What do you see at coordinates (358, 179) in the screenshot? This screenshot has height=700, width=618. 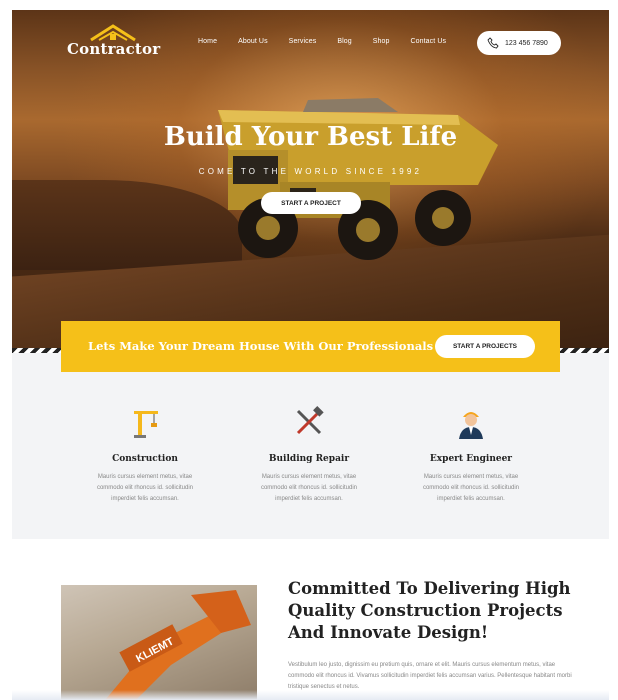 I see `dump-truck-image` at bounding box center [358, 179].